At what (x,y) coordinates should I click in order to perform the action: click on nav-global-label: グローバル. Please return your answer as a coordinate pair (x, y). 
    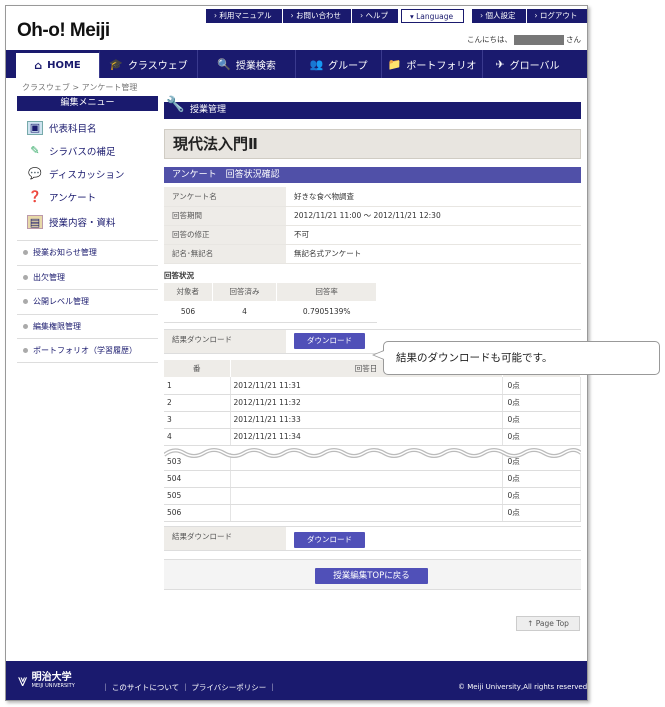
    Looking at the image, I should click on (534, 66).